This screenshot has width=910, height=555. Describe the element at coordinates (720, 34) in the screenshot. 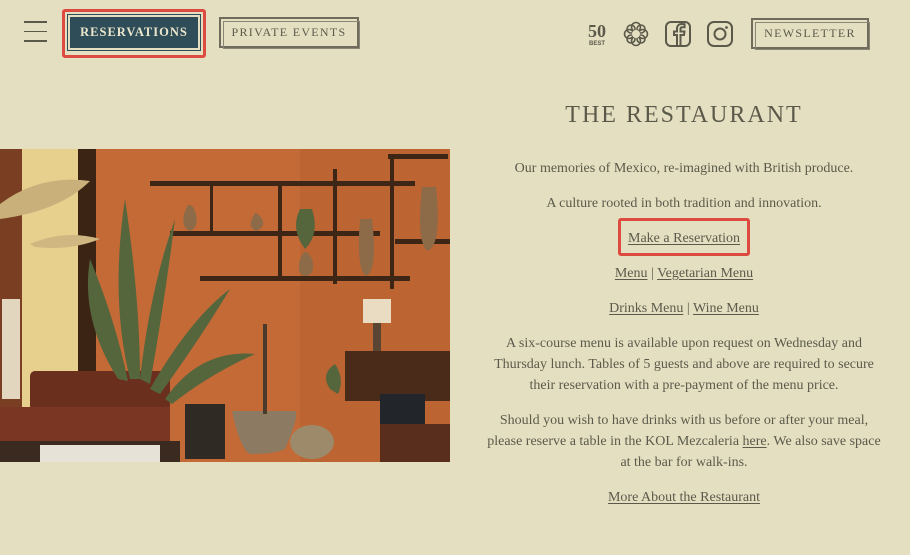

I see `instagram-icon` at that location.